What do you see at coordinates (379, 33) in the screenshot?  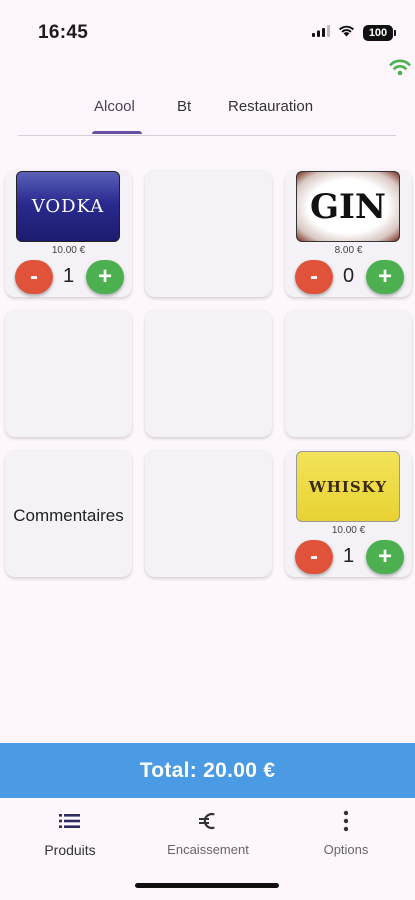 I see `battery-icon: 100` at bounding box center [379, 33].